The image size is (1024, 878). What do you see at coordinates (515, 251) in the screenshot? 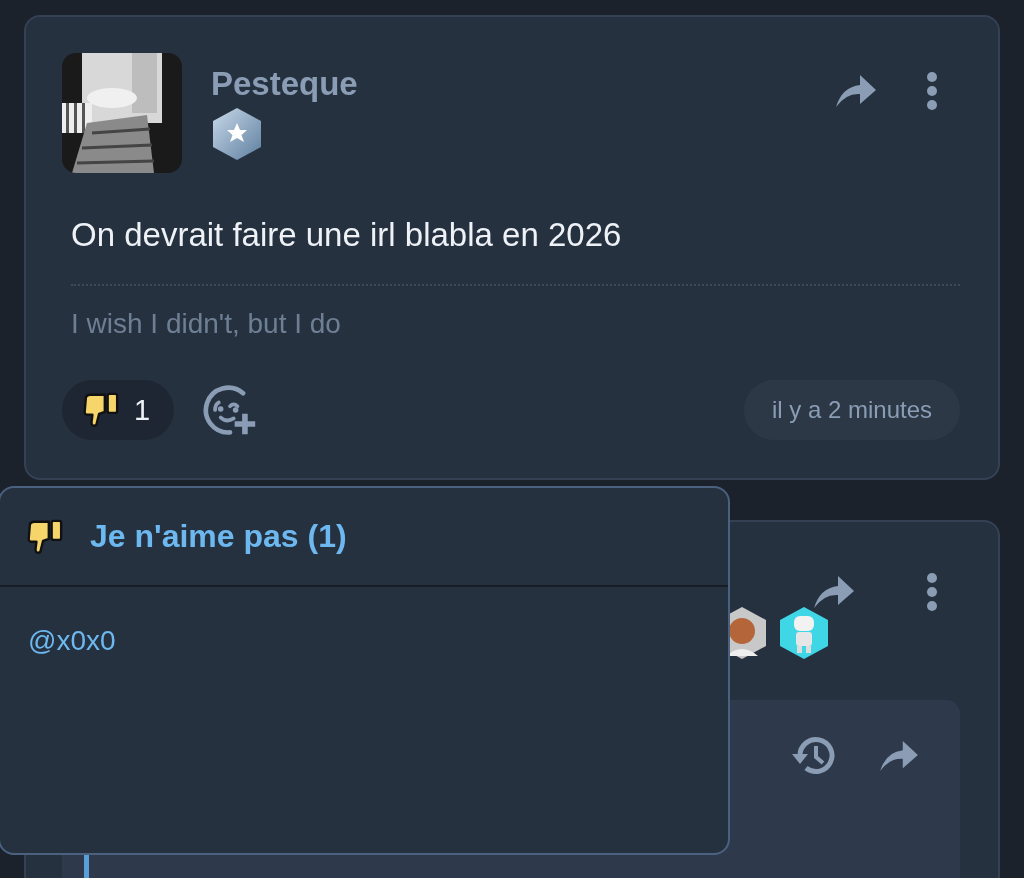
I see `post-text: On devrait faire une irl blabla en 2026` at bounding box center [515, 251].